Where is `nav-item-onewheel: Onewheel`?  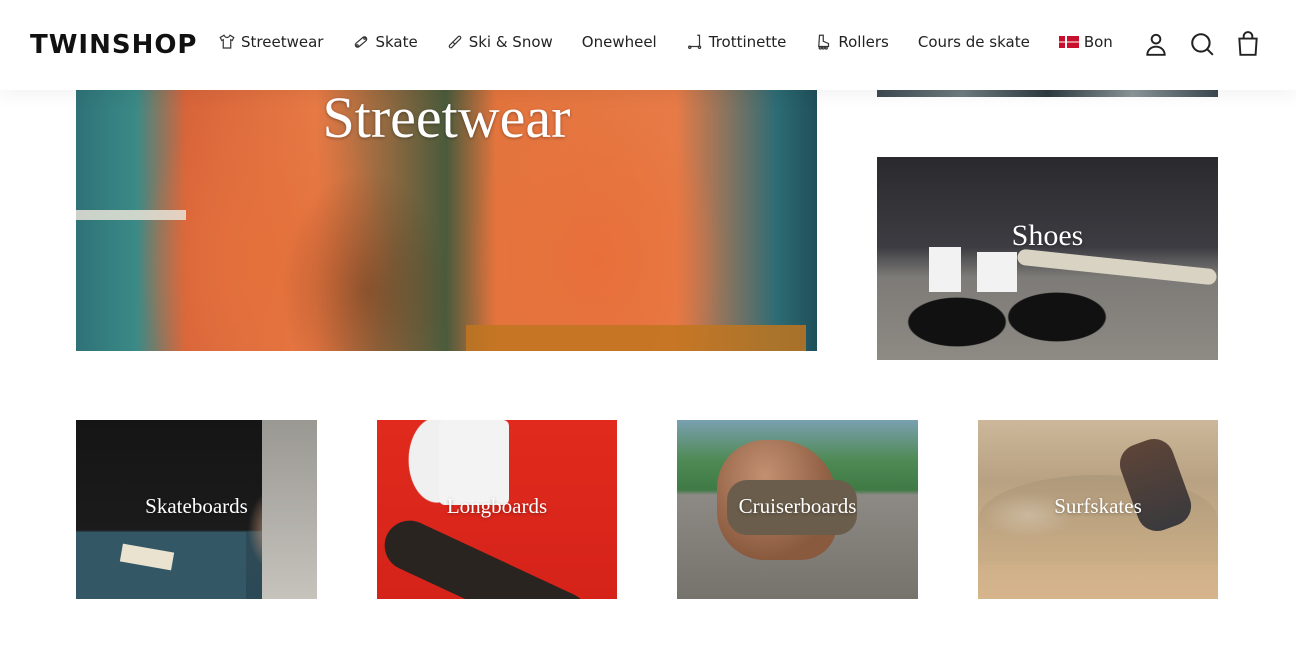
nav-item-onewheel: Onewheel is located at coordinates (619, 42).